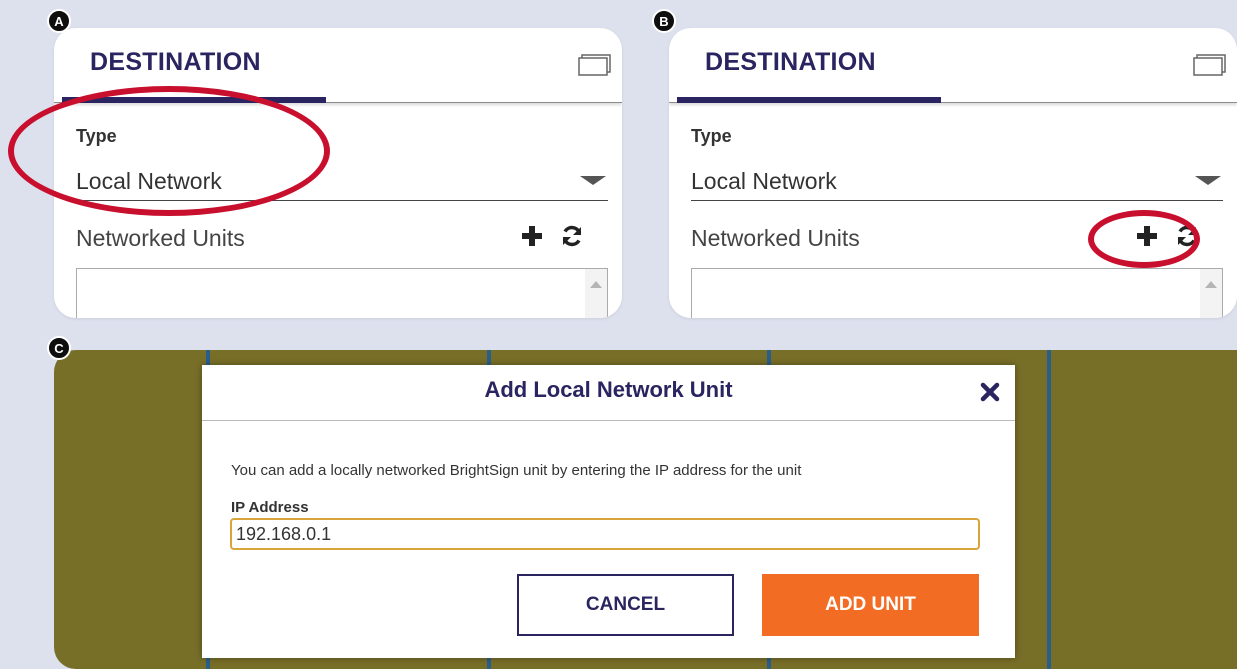  I want to click on step-badge-a: A, so click(59, 21).